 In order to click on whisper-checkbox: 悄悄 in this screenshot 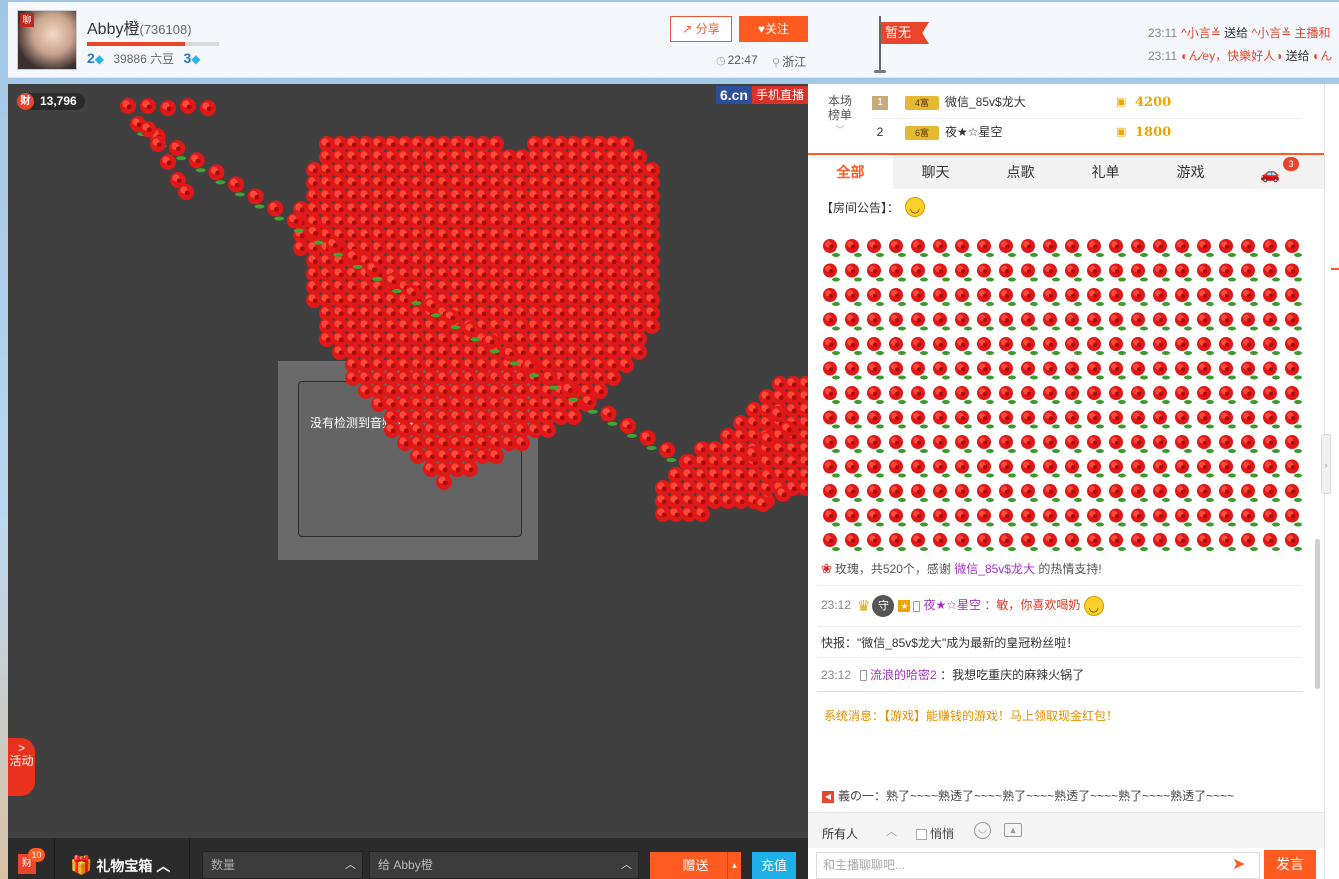, I will do `click(935, 833)`.